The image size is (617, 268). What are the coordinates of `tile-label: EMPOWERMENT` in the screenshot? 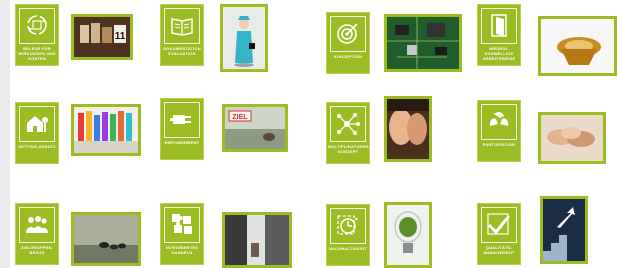 It's located at (182, 142).